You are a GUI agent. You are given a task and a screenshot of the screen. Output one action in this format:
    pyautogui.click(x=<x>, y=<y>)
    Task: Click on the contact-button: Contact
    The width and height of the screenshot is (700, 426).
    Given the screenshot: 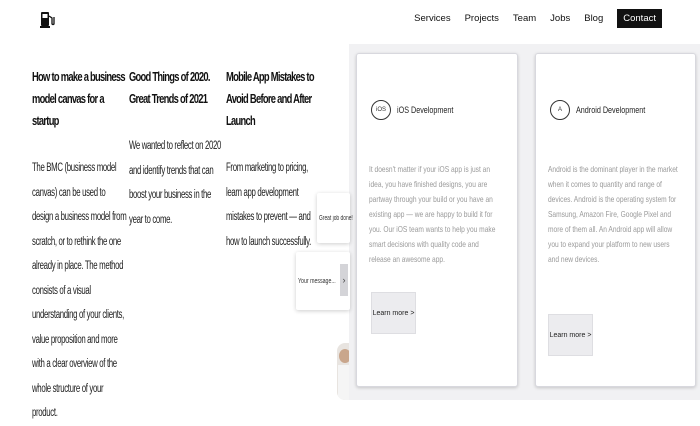 What is the action you would take?
    pyautogui.click(x=639, y=18)
    